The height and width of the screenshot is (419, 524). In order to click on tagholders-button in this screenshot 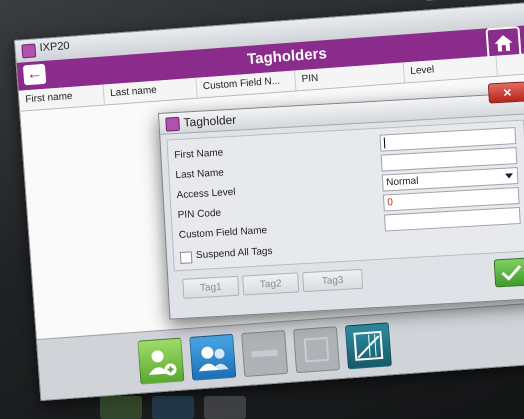, I will do `click(213, 357)`.